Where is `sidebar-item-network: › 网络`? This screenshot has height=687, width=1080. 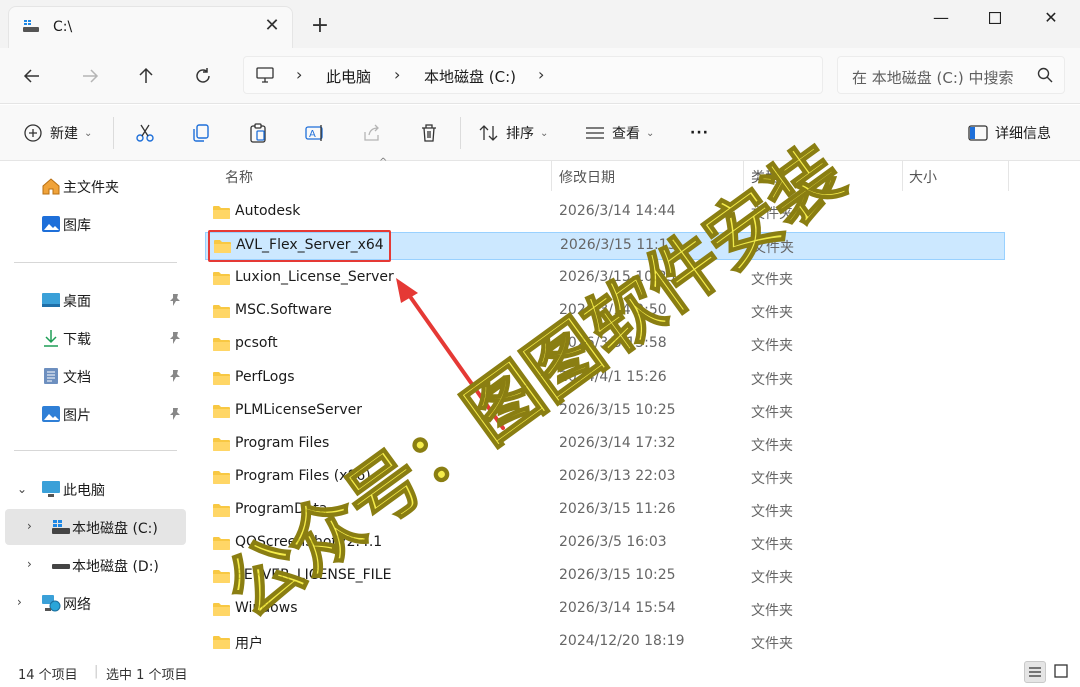
sidebar-item-network: › 网络 is located at coordinates (93, 603).